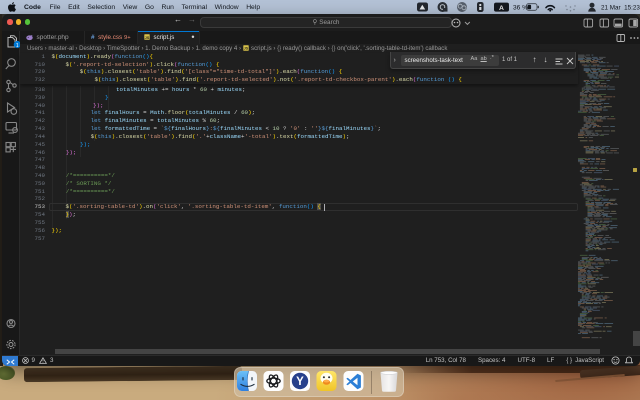 This screenshot has height=400, width=640. What do you see at coordinates (17, 45) in the screenshot?
I see `svg-text: 1` at bounding box center [17, 45].